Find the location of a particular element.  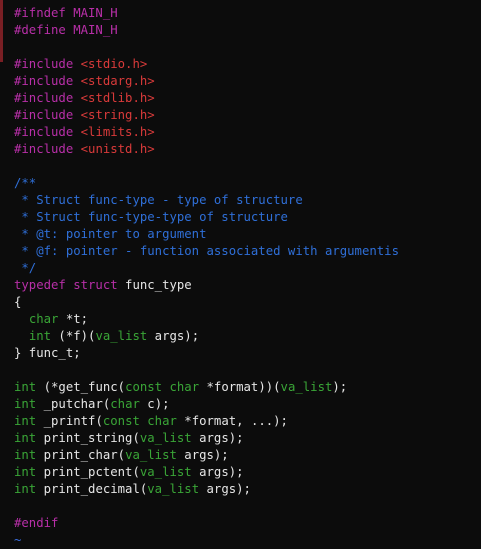

code-line: int print_pctent(va_list args); is located at coordinates (206, 472).